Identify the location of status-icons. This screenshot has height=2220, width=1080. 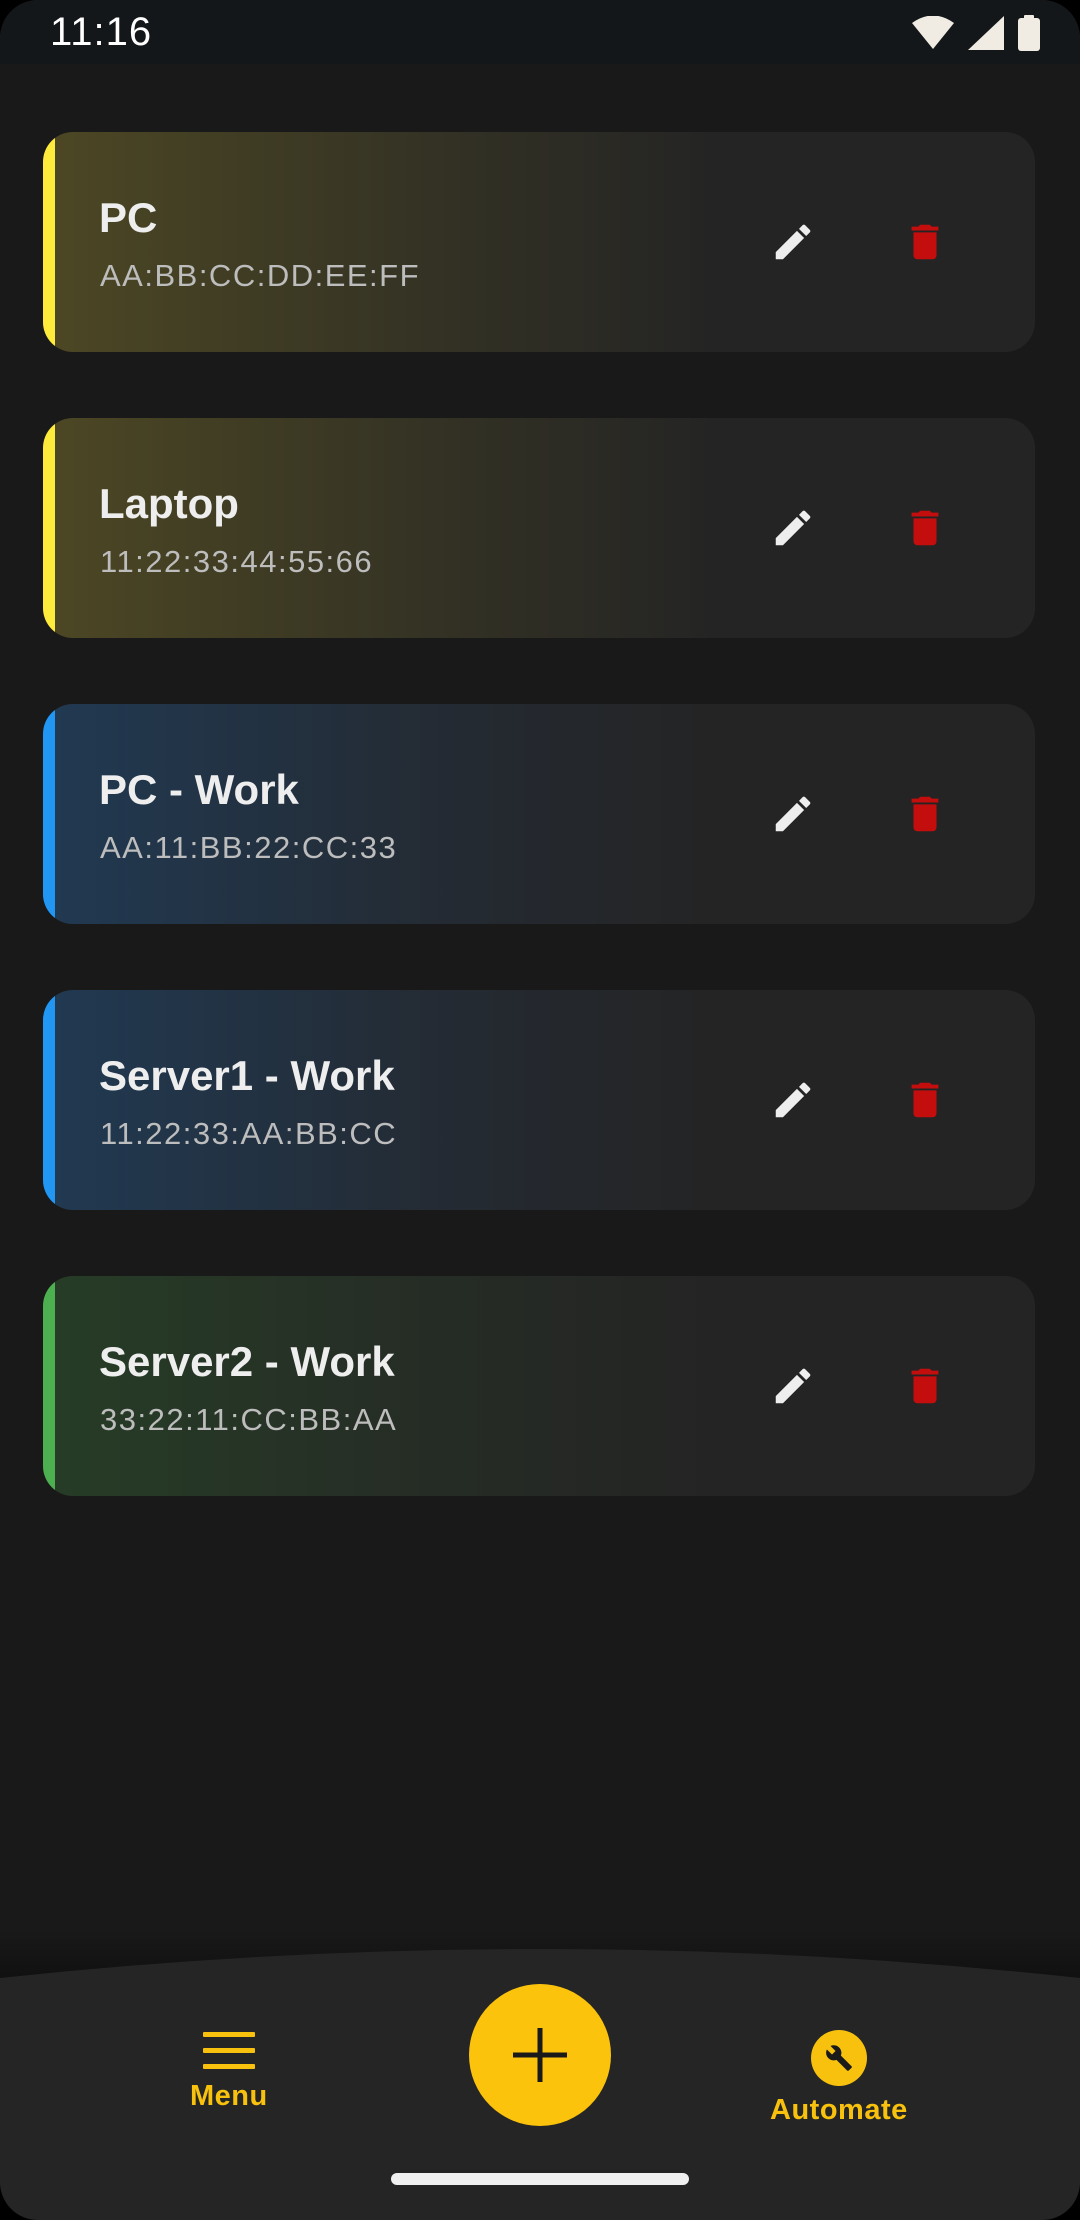
(976, 33).